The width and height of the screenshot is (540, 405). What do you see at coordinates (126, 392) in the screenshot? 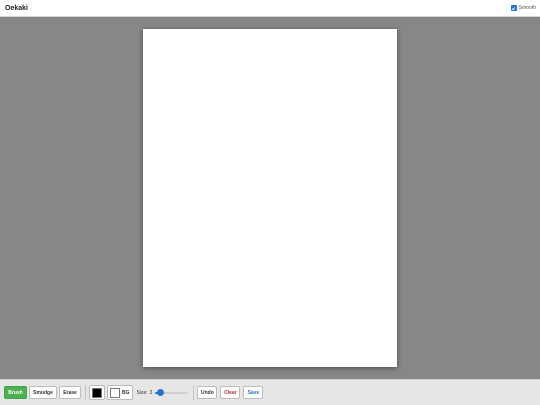
I see `bg-label: BG` at bounding box center [126, 392].